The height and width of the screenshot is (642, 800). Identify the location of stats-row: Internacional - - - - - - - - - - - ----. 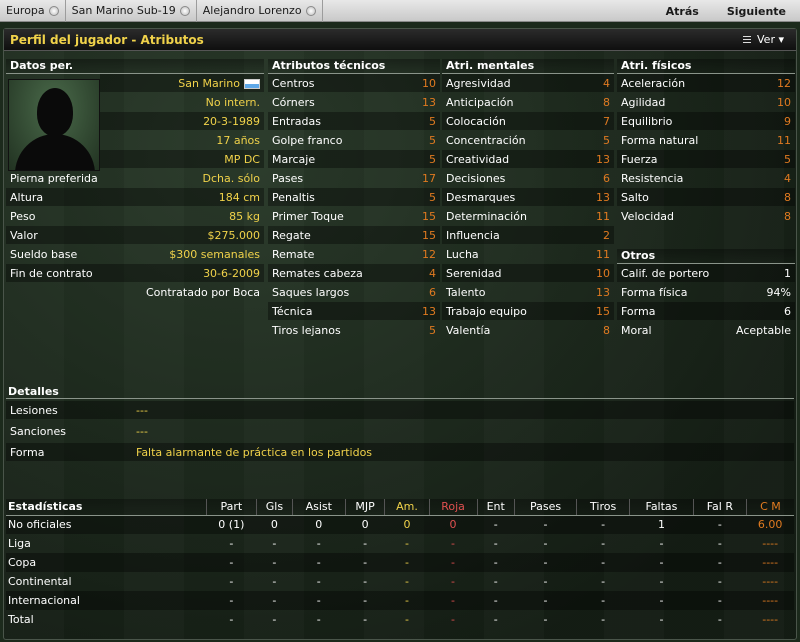
(400, 600).